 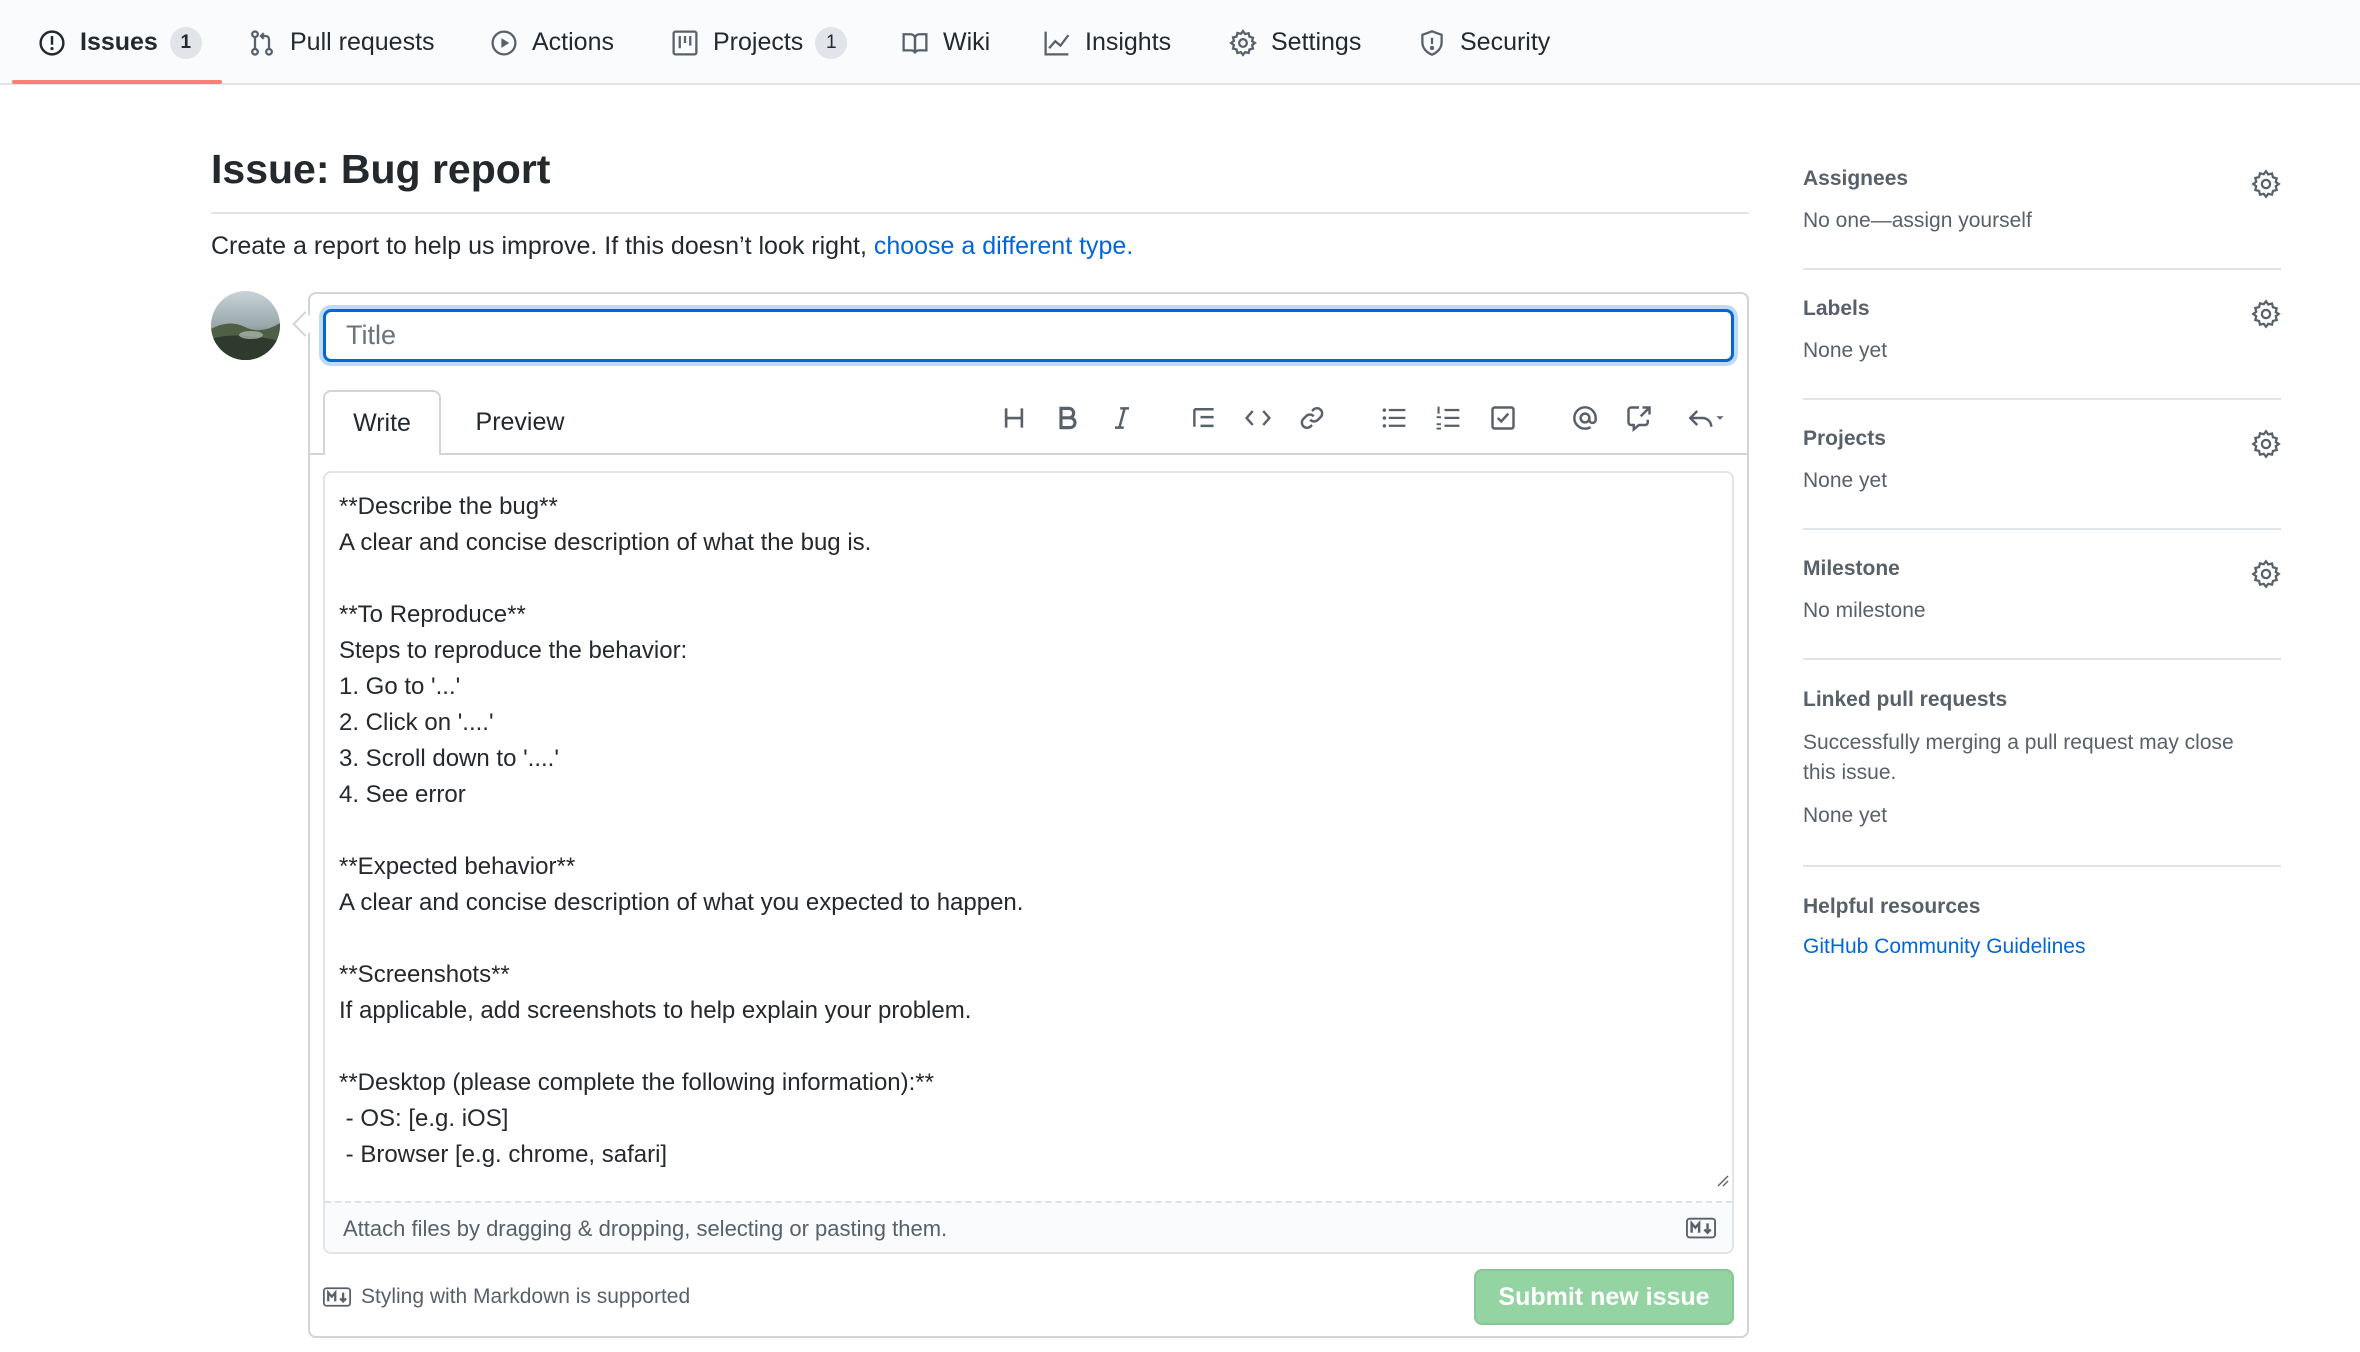 What do you see at coordinates (1836, 308) in the screenshot?
I see `labels-heading: Labels` at bounding box center [1836, 308].